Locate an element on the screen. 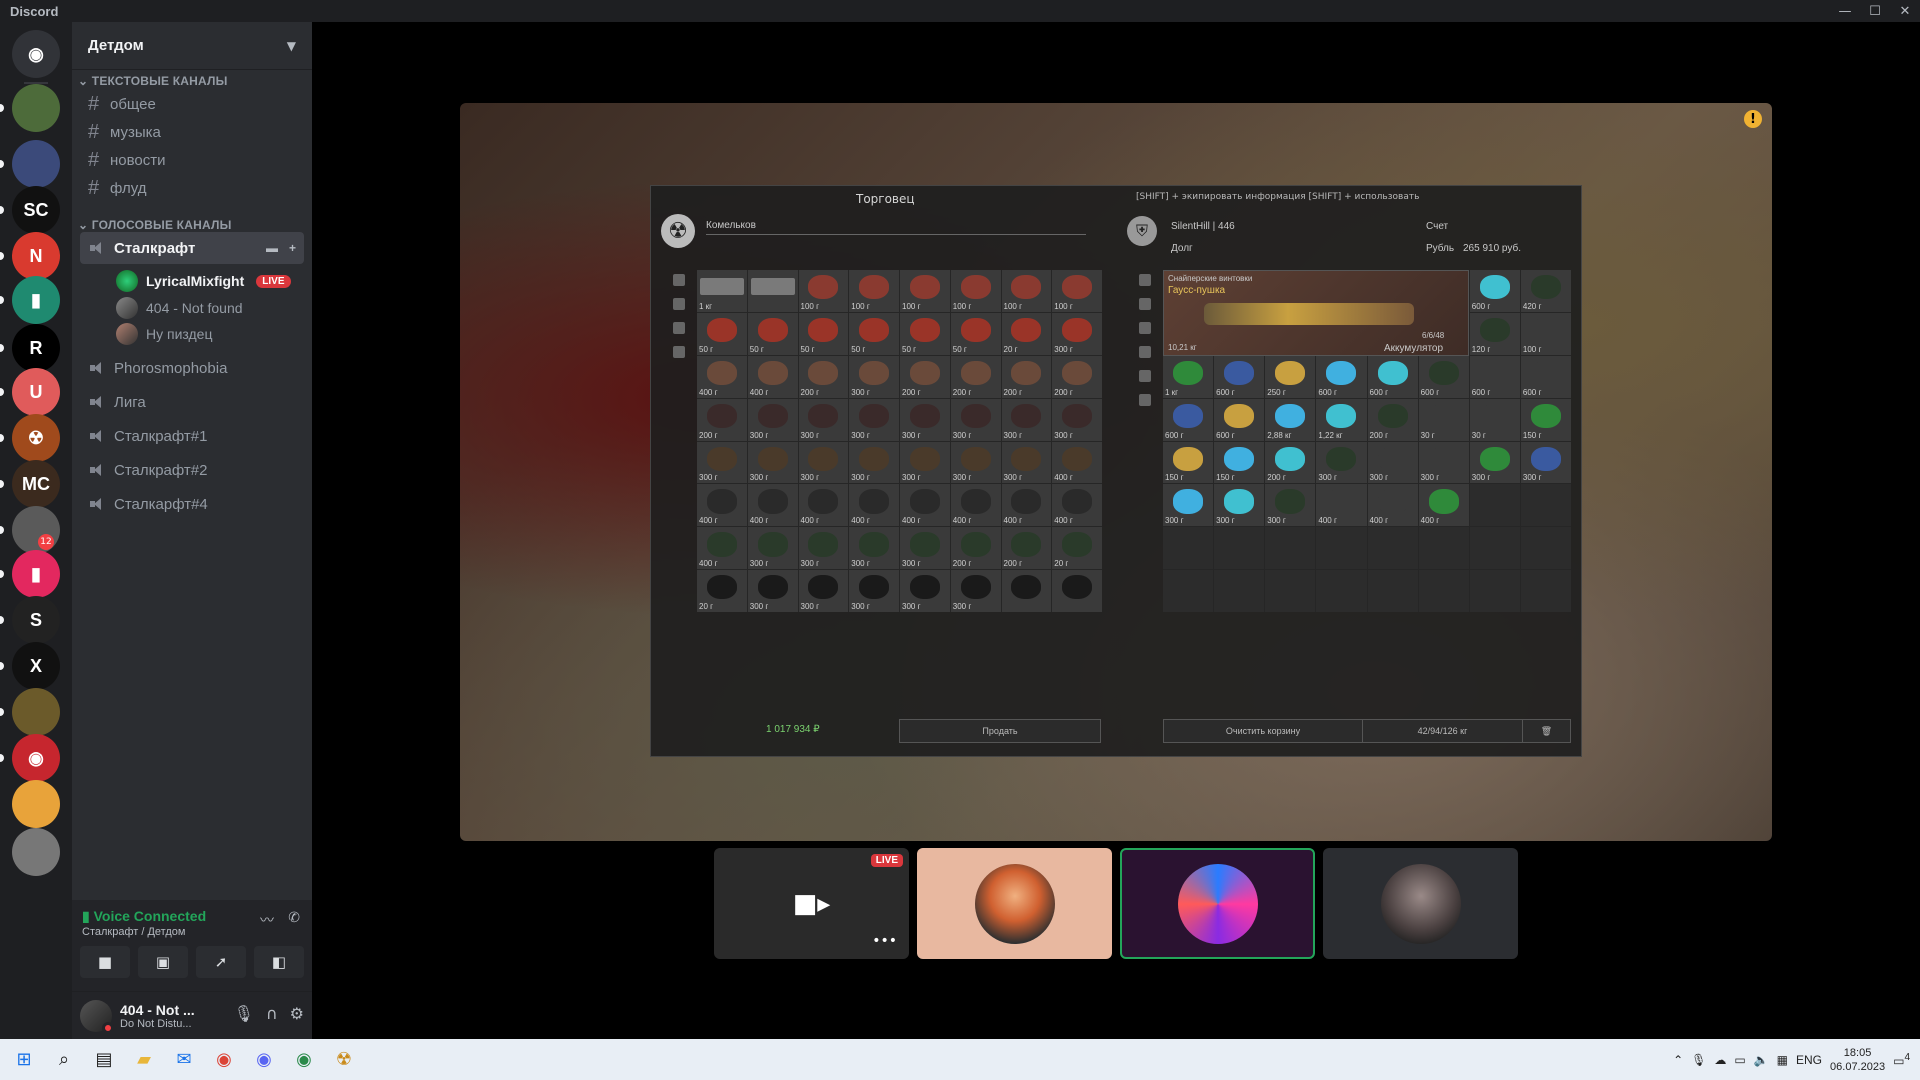 Image resolution: width=1920 pixels, height=1080 pixels. activities-button: ➚ is located at coordinates (221, 962).